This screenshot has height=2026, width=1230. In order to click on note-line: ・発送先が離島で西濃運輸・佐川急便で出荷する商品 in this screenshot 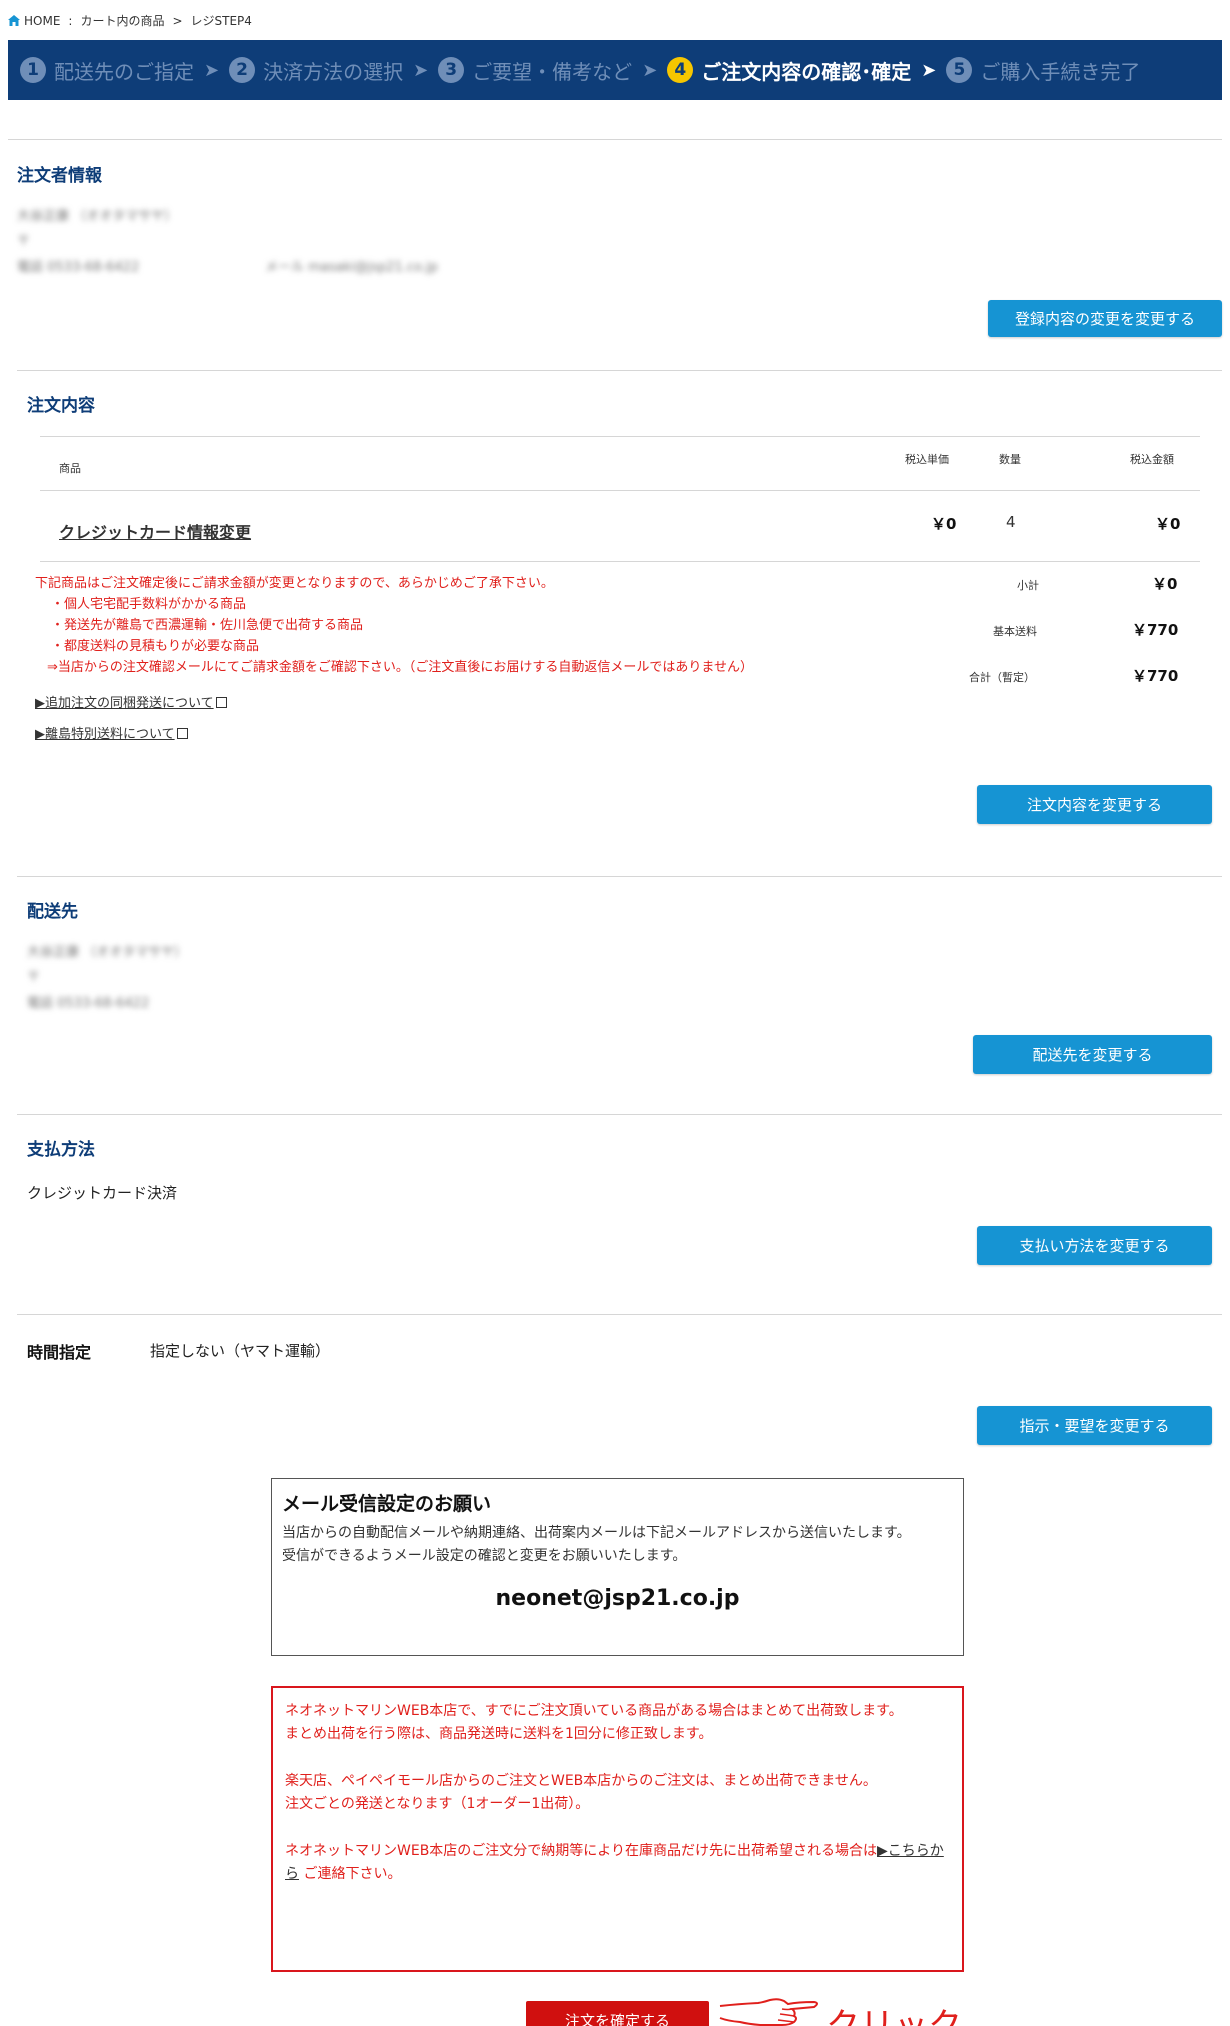, I will do `click(207, 625)`.